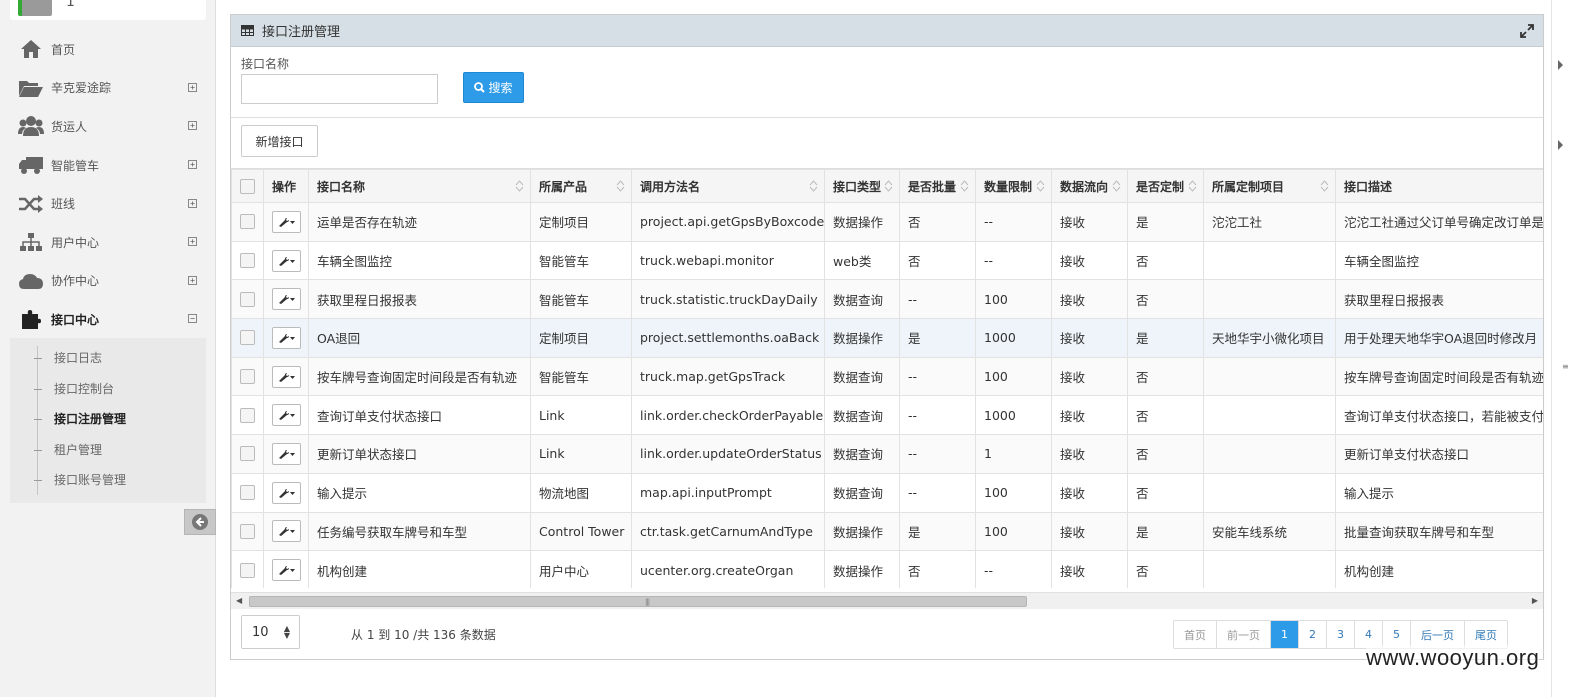  What do you see at coordinates (108, 358) in the screenshot?
I see `sidebar-subitem-api-log: 接口日志` at bounding box center [108, 358].